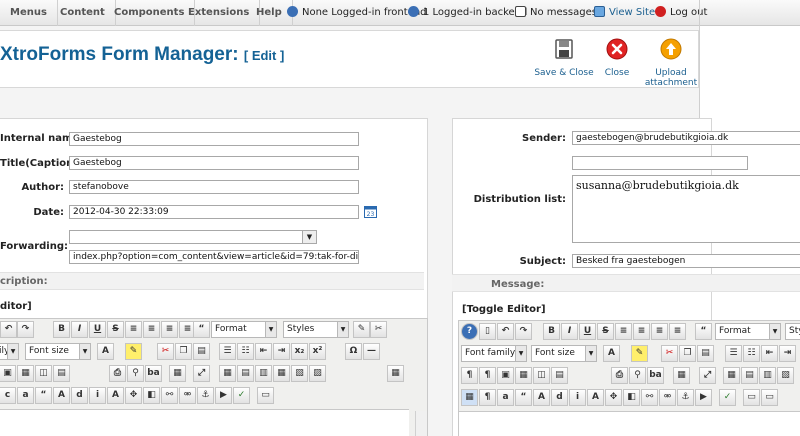  What do you see at coordinates (671, 63) in the screenshot?
I see `upload-attachment-button: Upload attachment` at bounding box center [671, 63].